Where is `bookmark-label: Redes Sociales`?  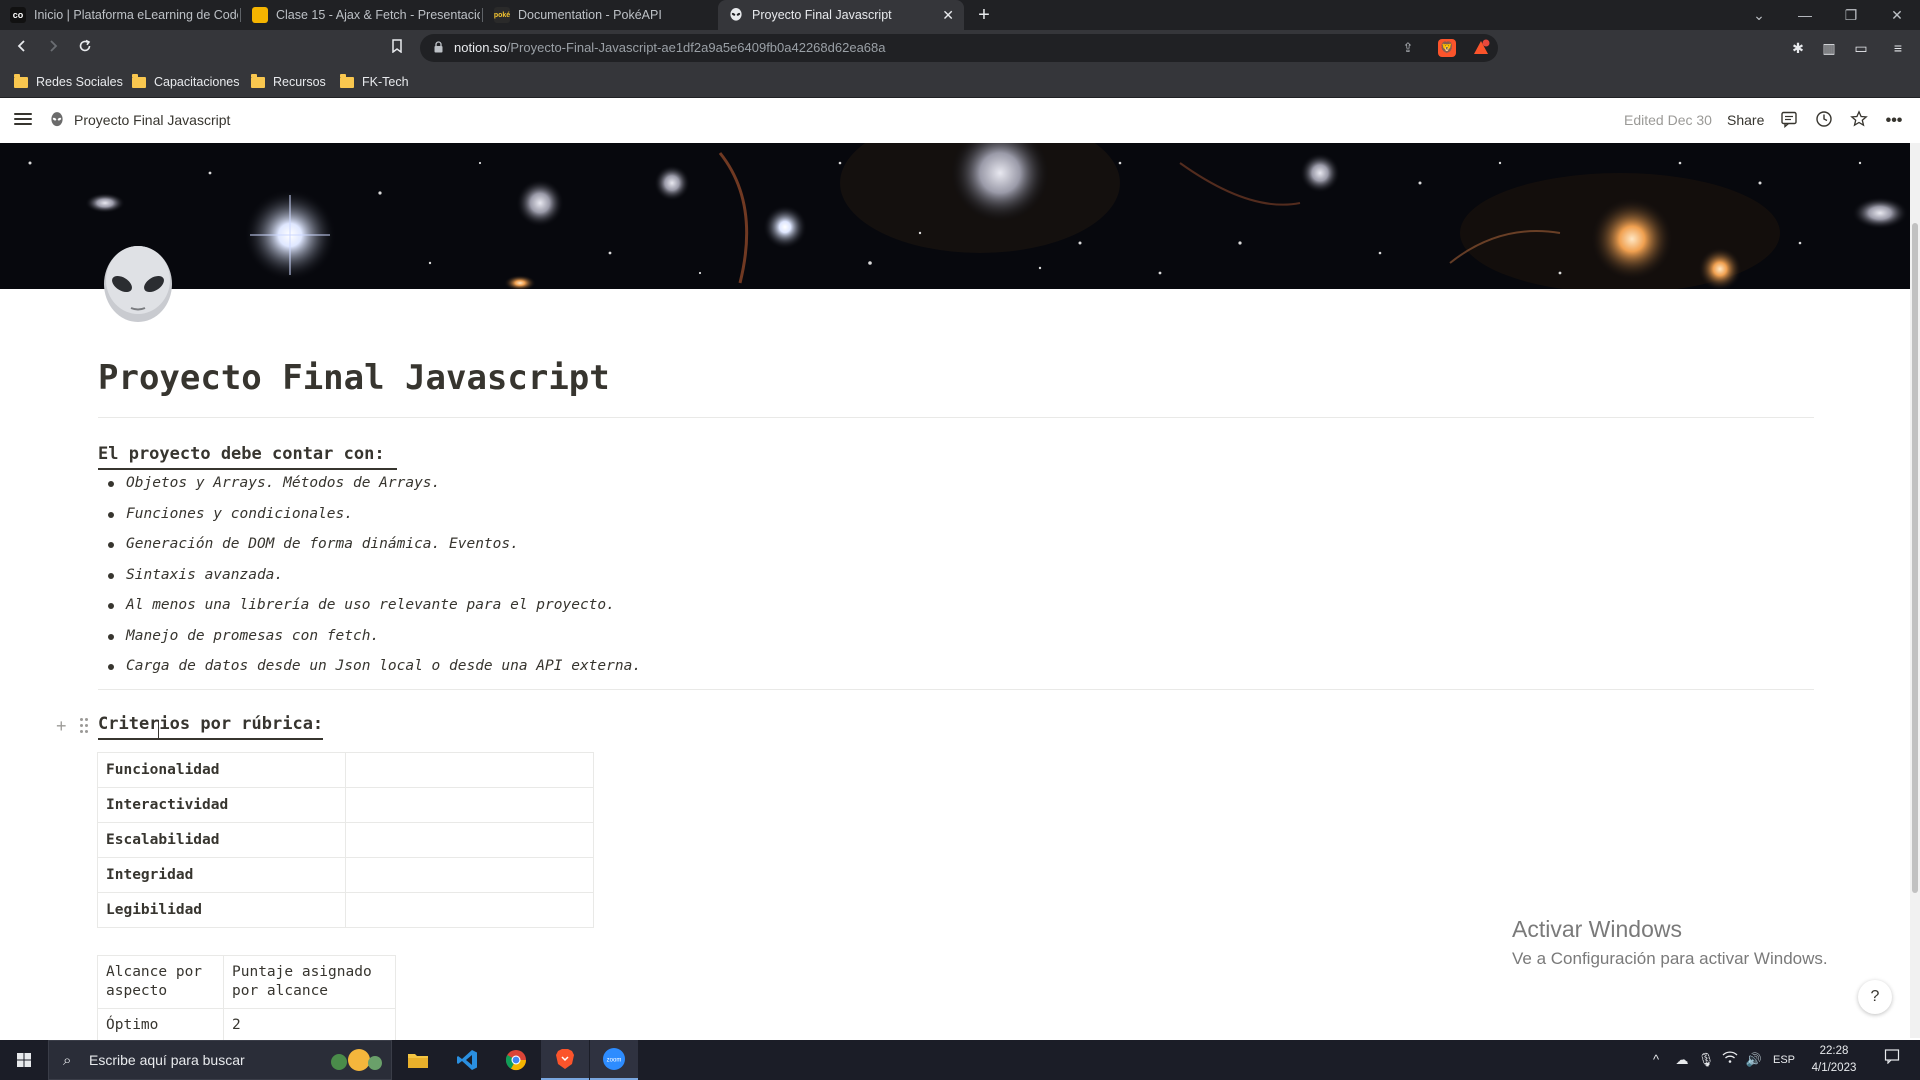
bookmark-label: Redes Sociales is located at coordinates (79, 82).